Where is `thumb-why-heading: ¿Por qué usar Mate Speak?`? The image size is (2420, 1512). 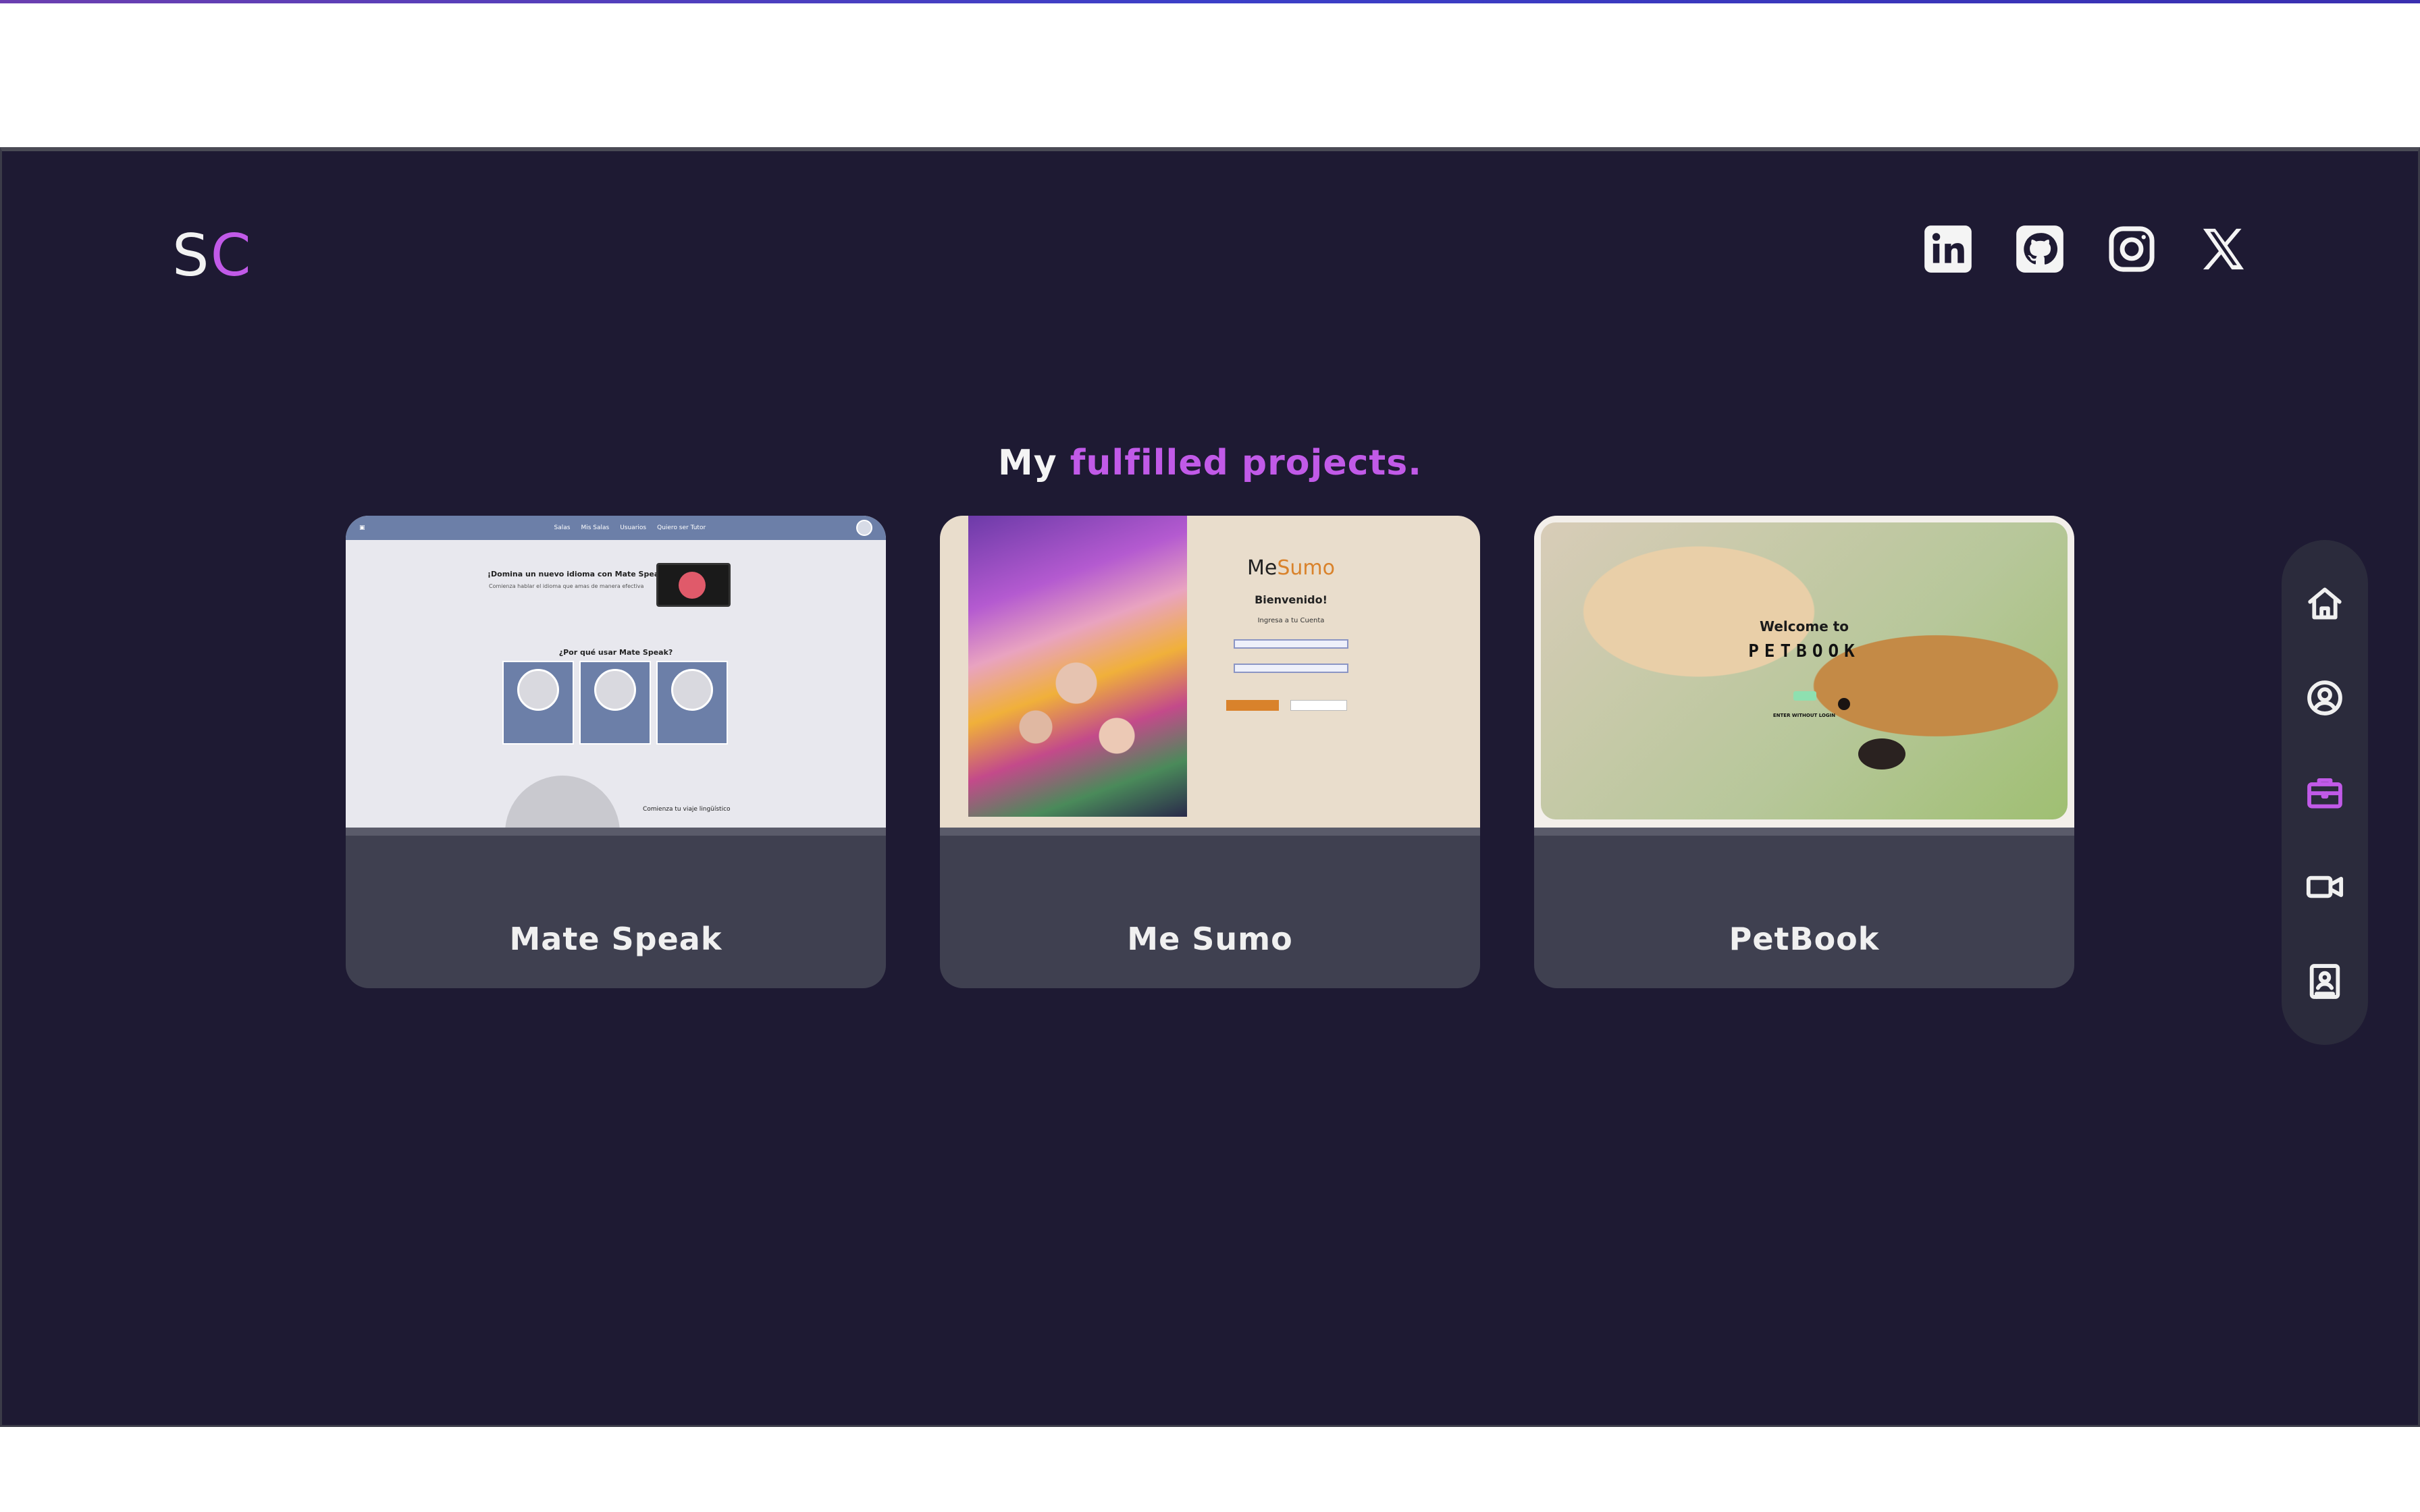
thumb-why-heading: ¿Por qué usar Mate Speak? is located at coordinates (615, 652).